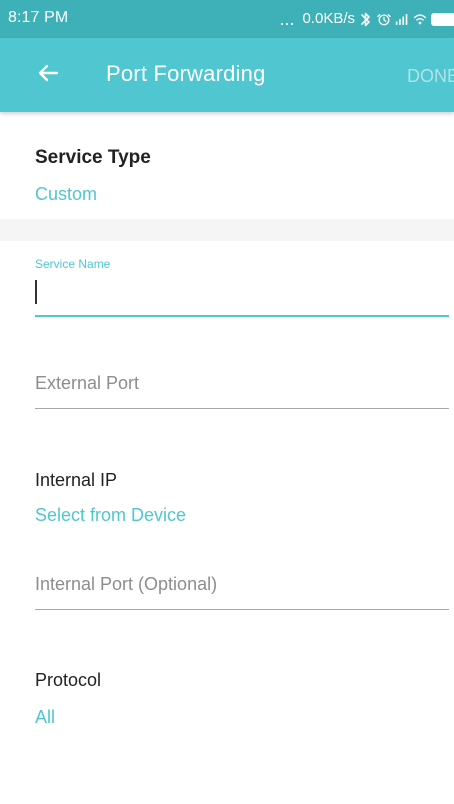 The height and width of the screenshot is (804, 454). What do you see at coordinates (227, 230) in the screenshot?
I see `section-separator` at bounding box center [227, 230].